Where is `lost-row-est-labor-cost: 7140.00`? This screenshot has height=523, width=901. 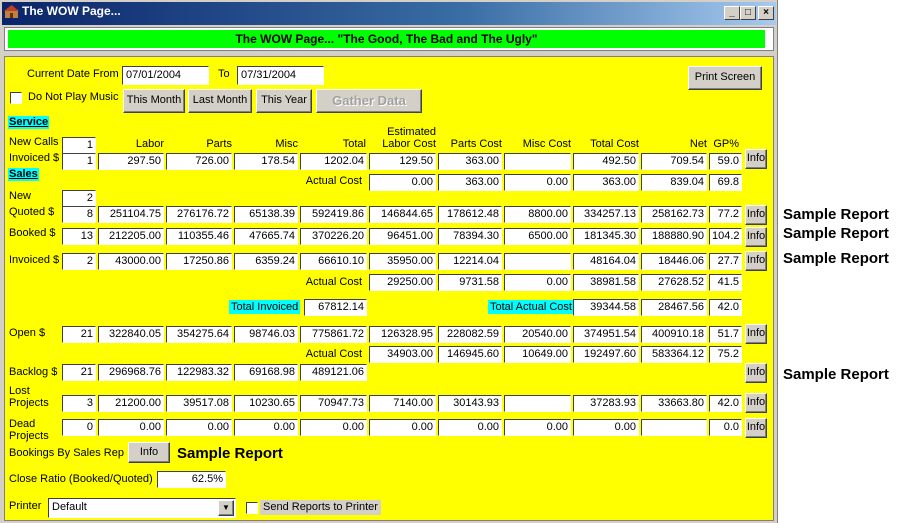 lost-row-est-labor-cost: 7140.00 is located at coordinates (402, 403).